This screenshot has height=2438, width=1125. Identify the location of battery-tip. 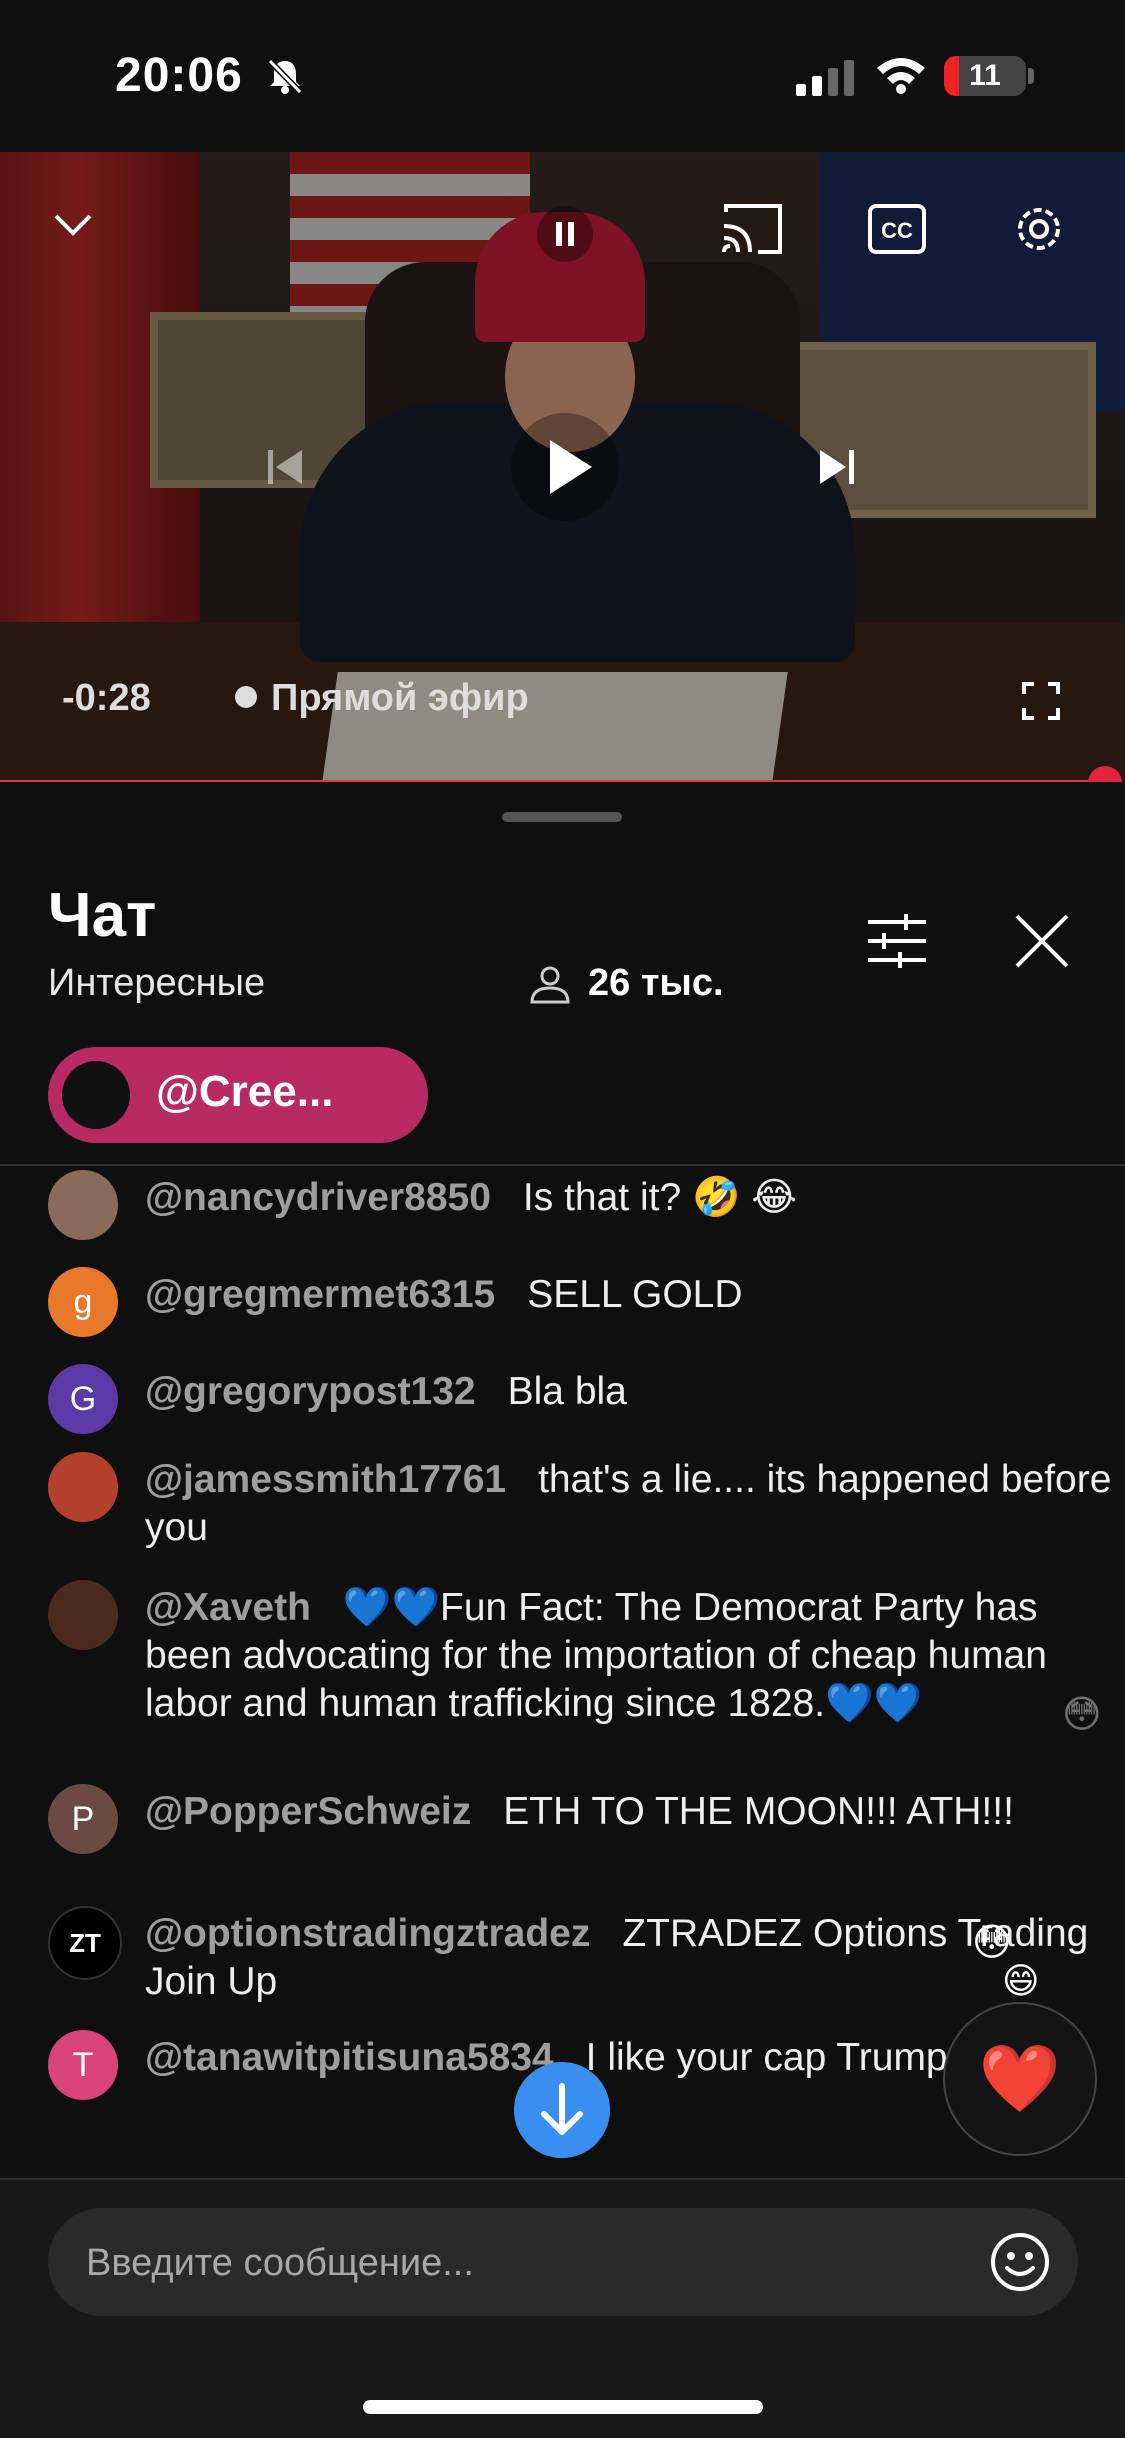
(1031, 76).